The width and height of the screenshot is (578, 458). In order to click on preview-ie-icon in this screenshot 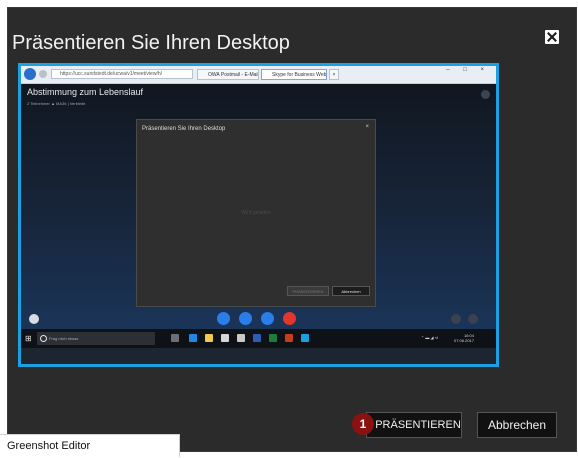, I will do `click(305, 338)`.